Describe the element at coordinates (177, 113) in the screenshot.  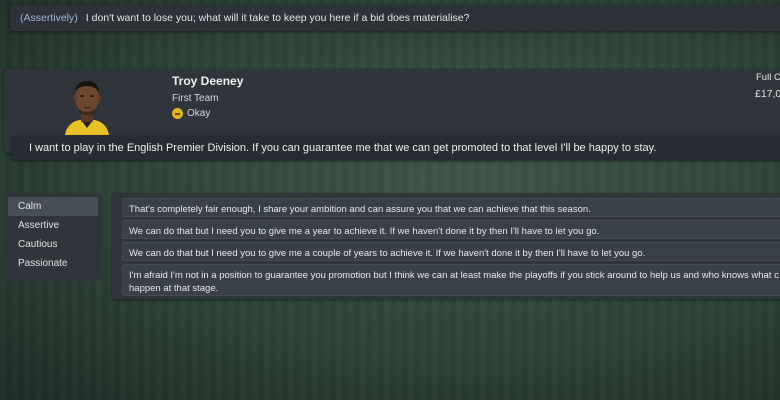
I see `morale-okay-icon` at that location.